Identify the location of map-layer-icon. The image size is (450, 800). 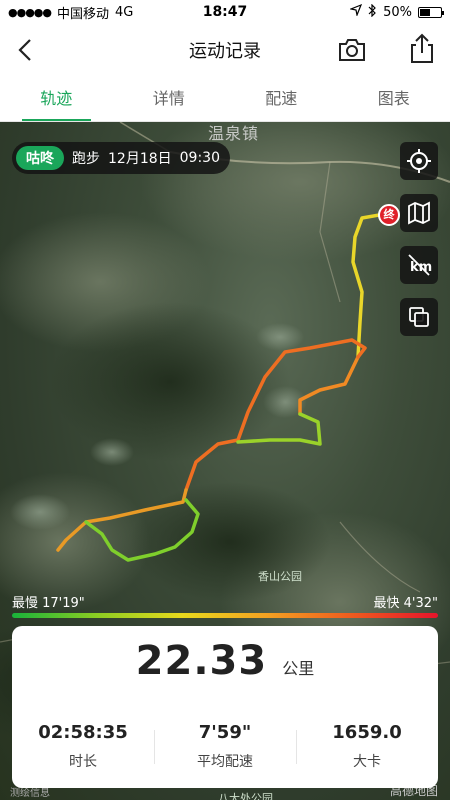
(419, 213).